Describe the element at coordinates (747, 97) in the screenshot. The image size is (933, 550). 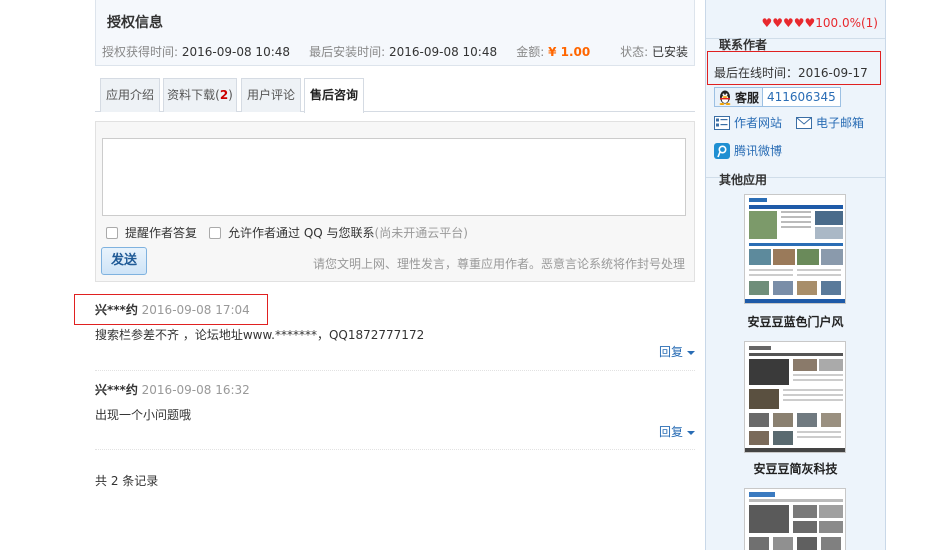
I see `qq-service-label: 客服` at that location.